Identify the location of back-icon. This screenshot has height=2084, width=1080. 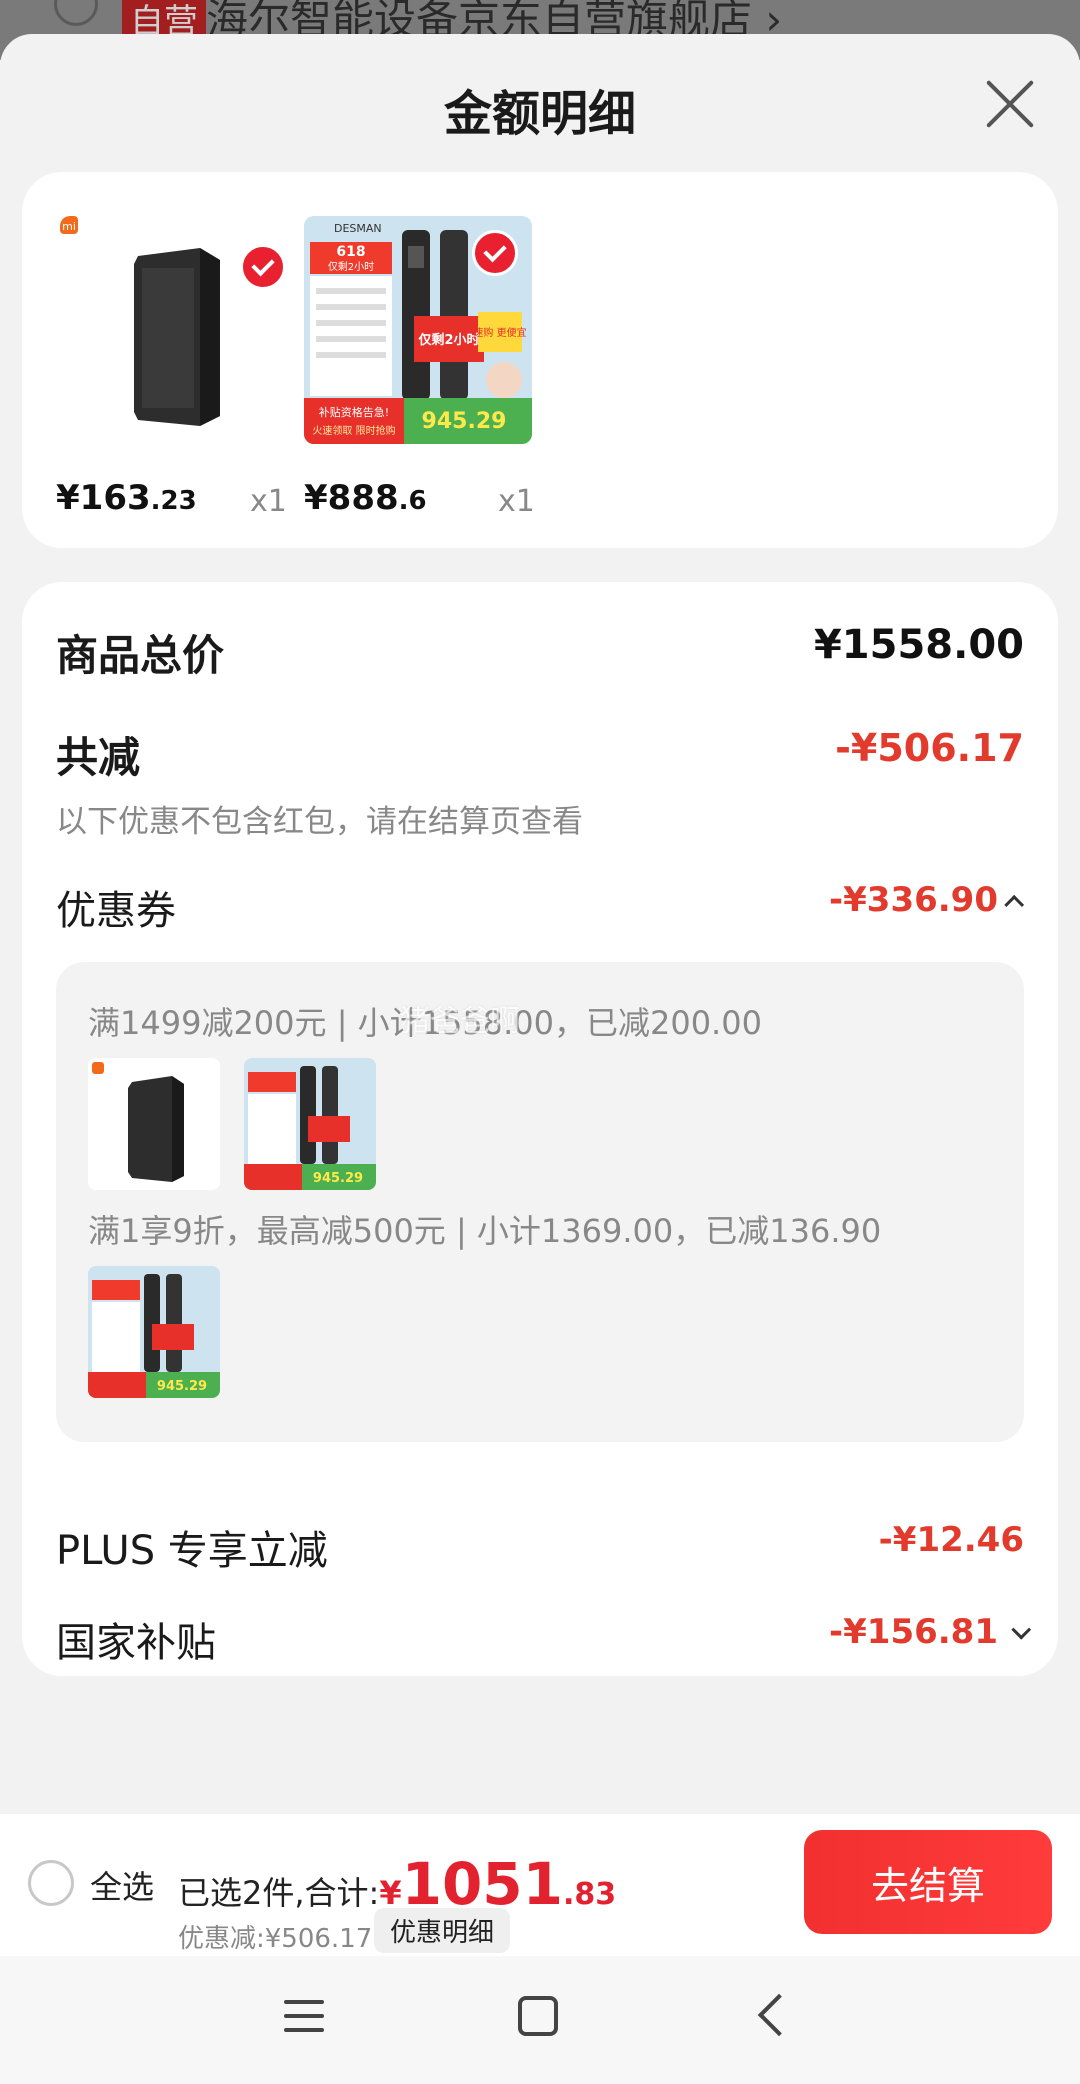
(779, 2015).